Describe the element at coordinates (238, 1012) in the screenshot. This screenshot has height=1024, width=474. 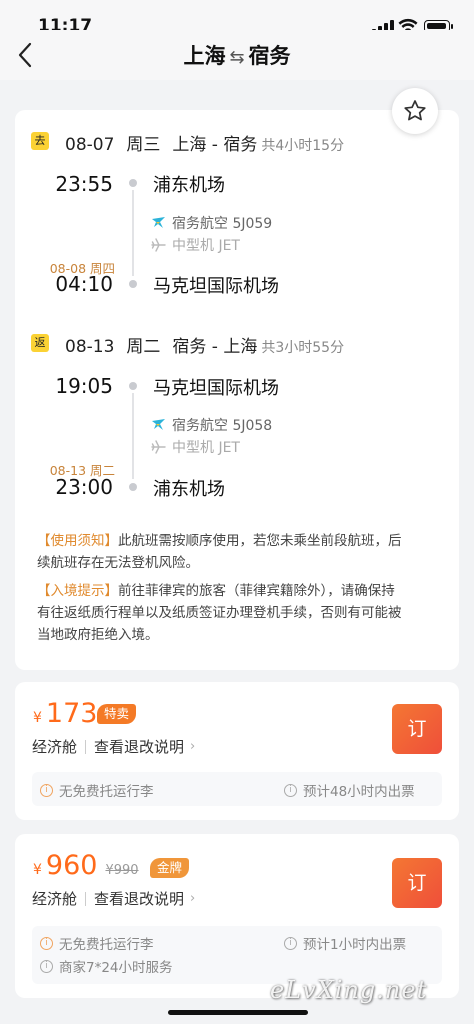
I see `home-indicator` at that location.